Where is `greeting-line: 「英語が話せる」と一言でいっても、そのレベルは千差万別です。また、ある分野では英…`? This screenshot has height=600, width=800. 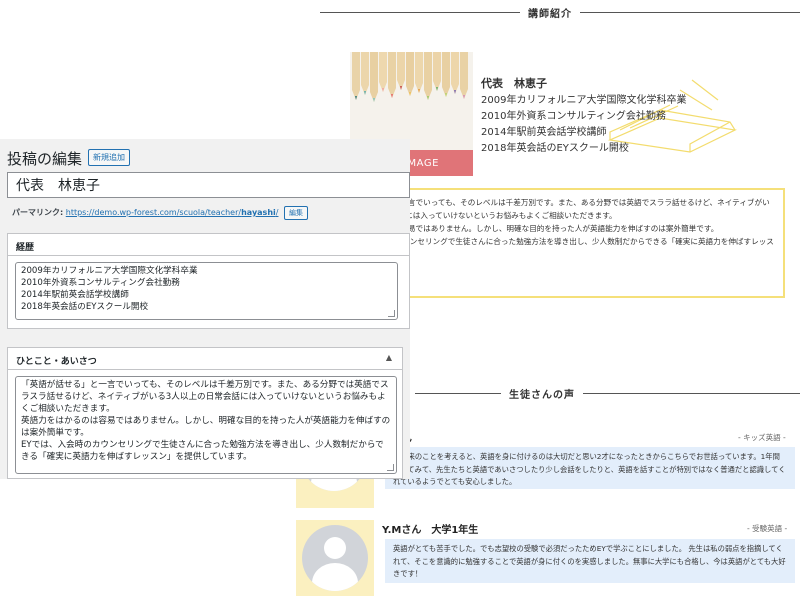 greeting-line: 「英語が話せる」と一言でいっても、そのレベルは千差万別です。また、ある分野では英… is located at coordinates (205, 397).